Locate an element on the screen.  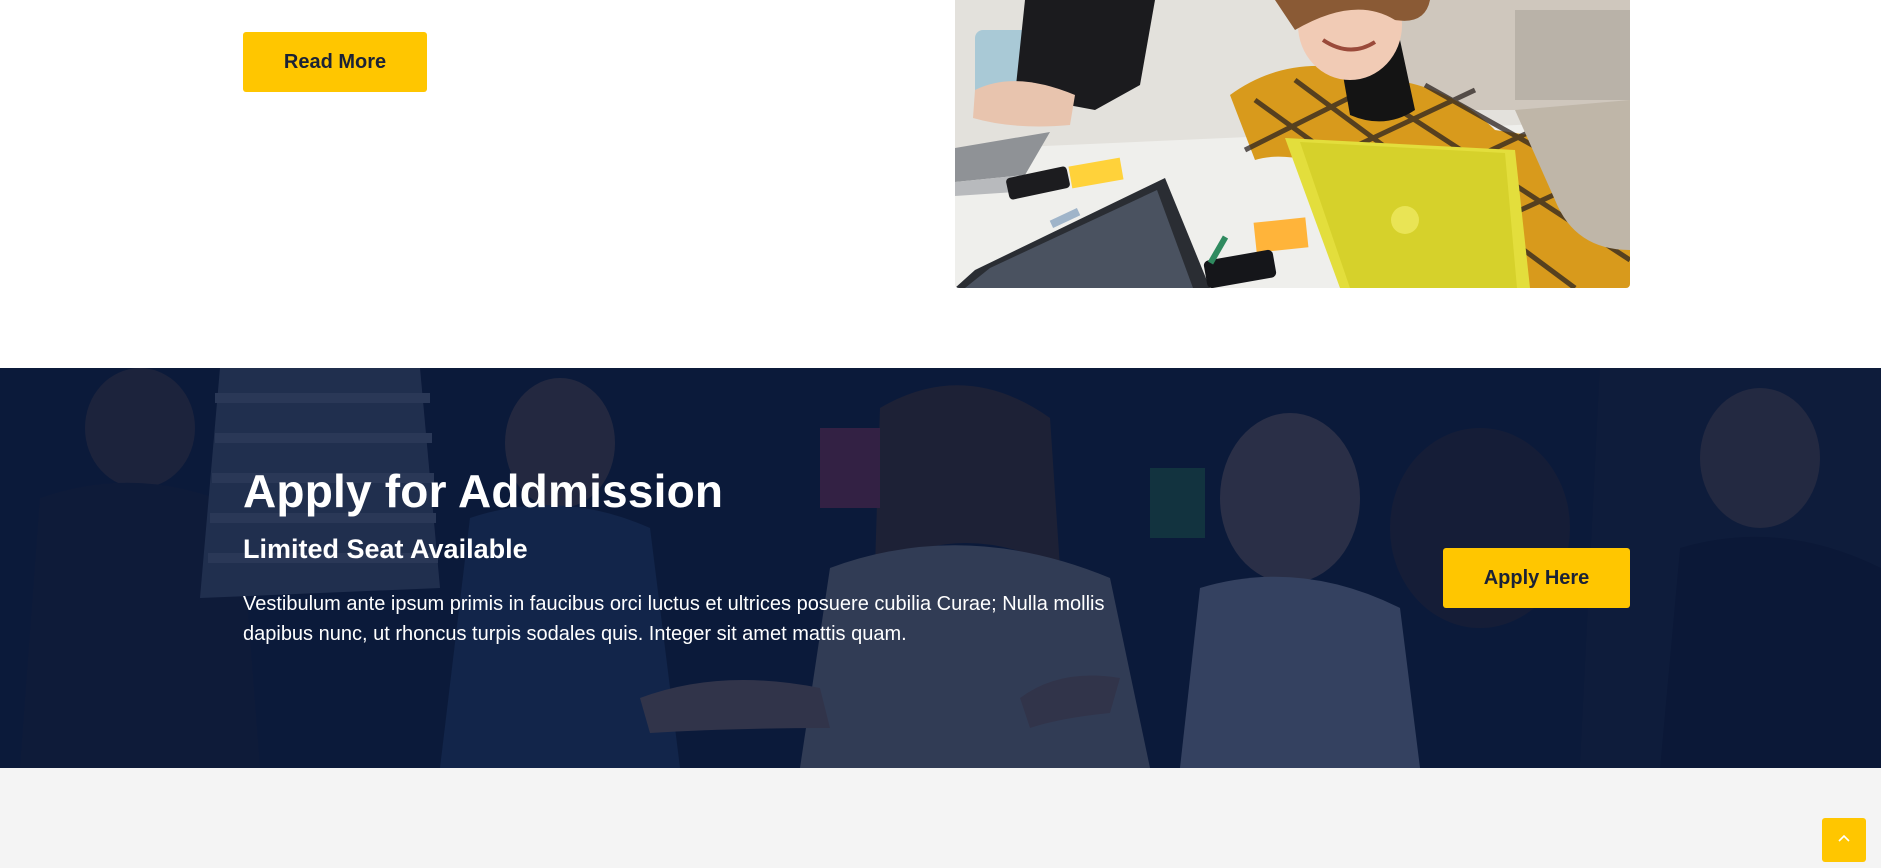
admission-title: Apply for Addmission is located at coordinates (483, 491).